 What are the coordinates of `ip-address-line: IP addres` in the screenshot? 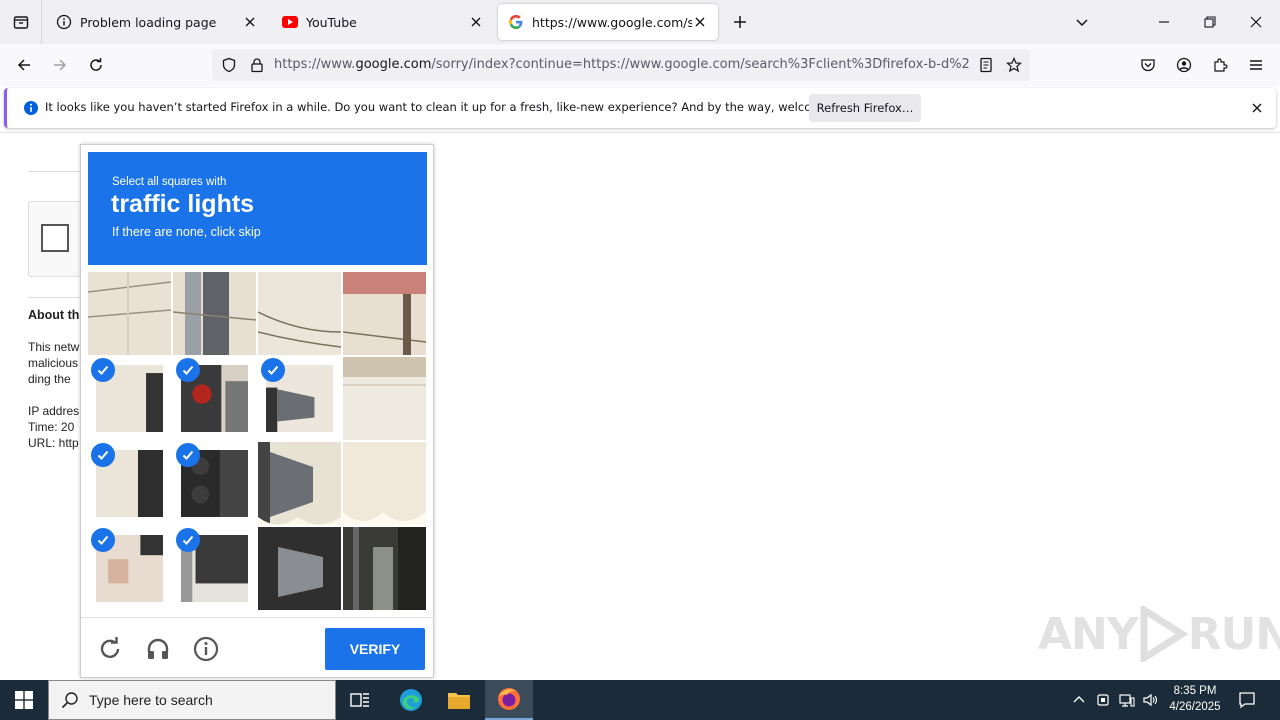 It's located at (54, 411).